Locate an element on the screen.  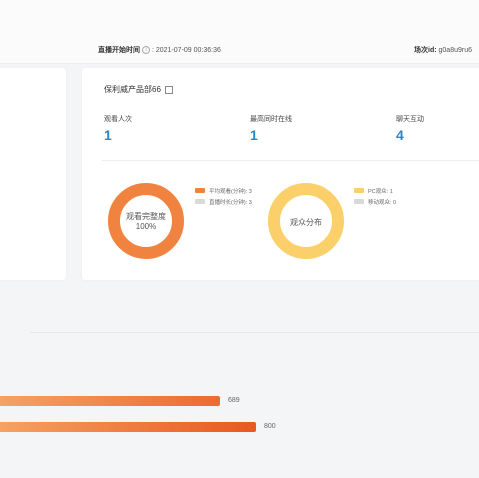
completion-center-label: 观看完整度 is located at coordinates (146, 216).